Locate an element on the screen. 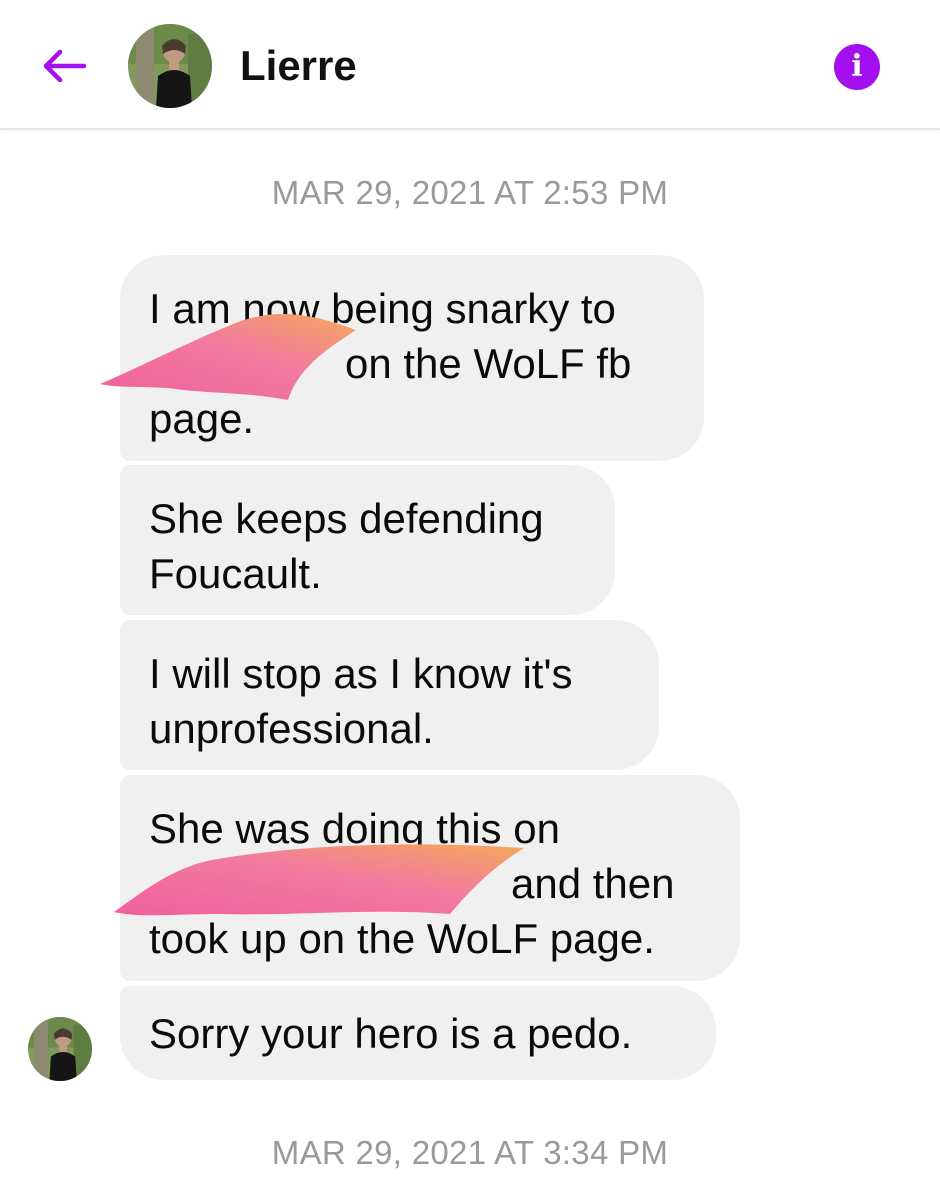 Image resolution: width=940 pixels, height=1200 pixels. message-line: I will stop as I know it's is located at coordinates (361, 673).